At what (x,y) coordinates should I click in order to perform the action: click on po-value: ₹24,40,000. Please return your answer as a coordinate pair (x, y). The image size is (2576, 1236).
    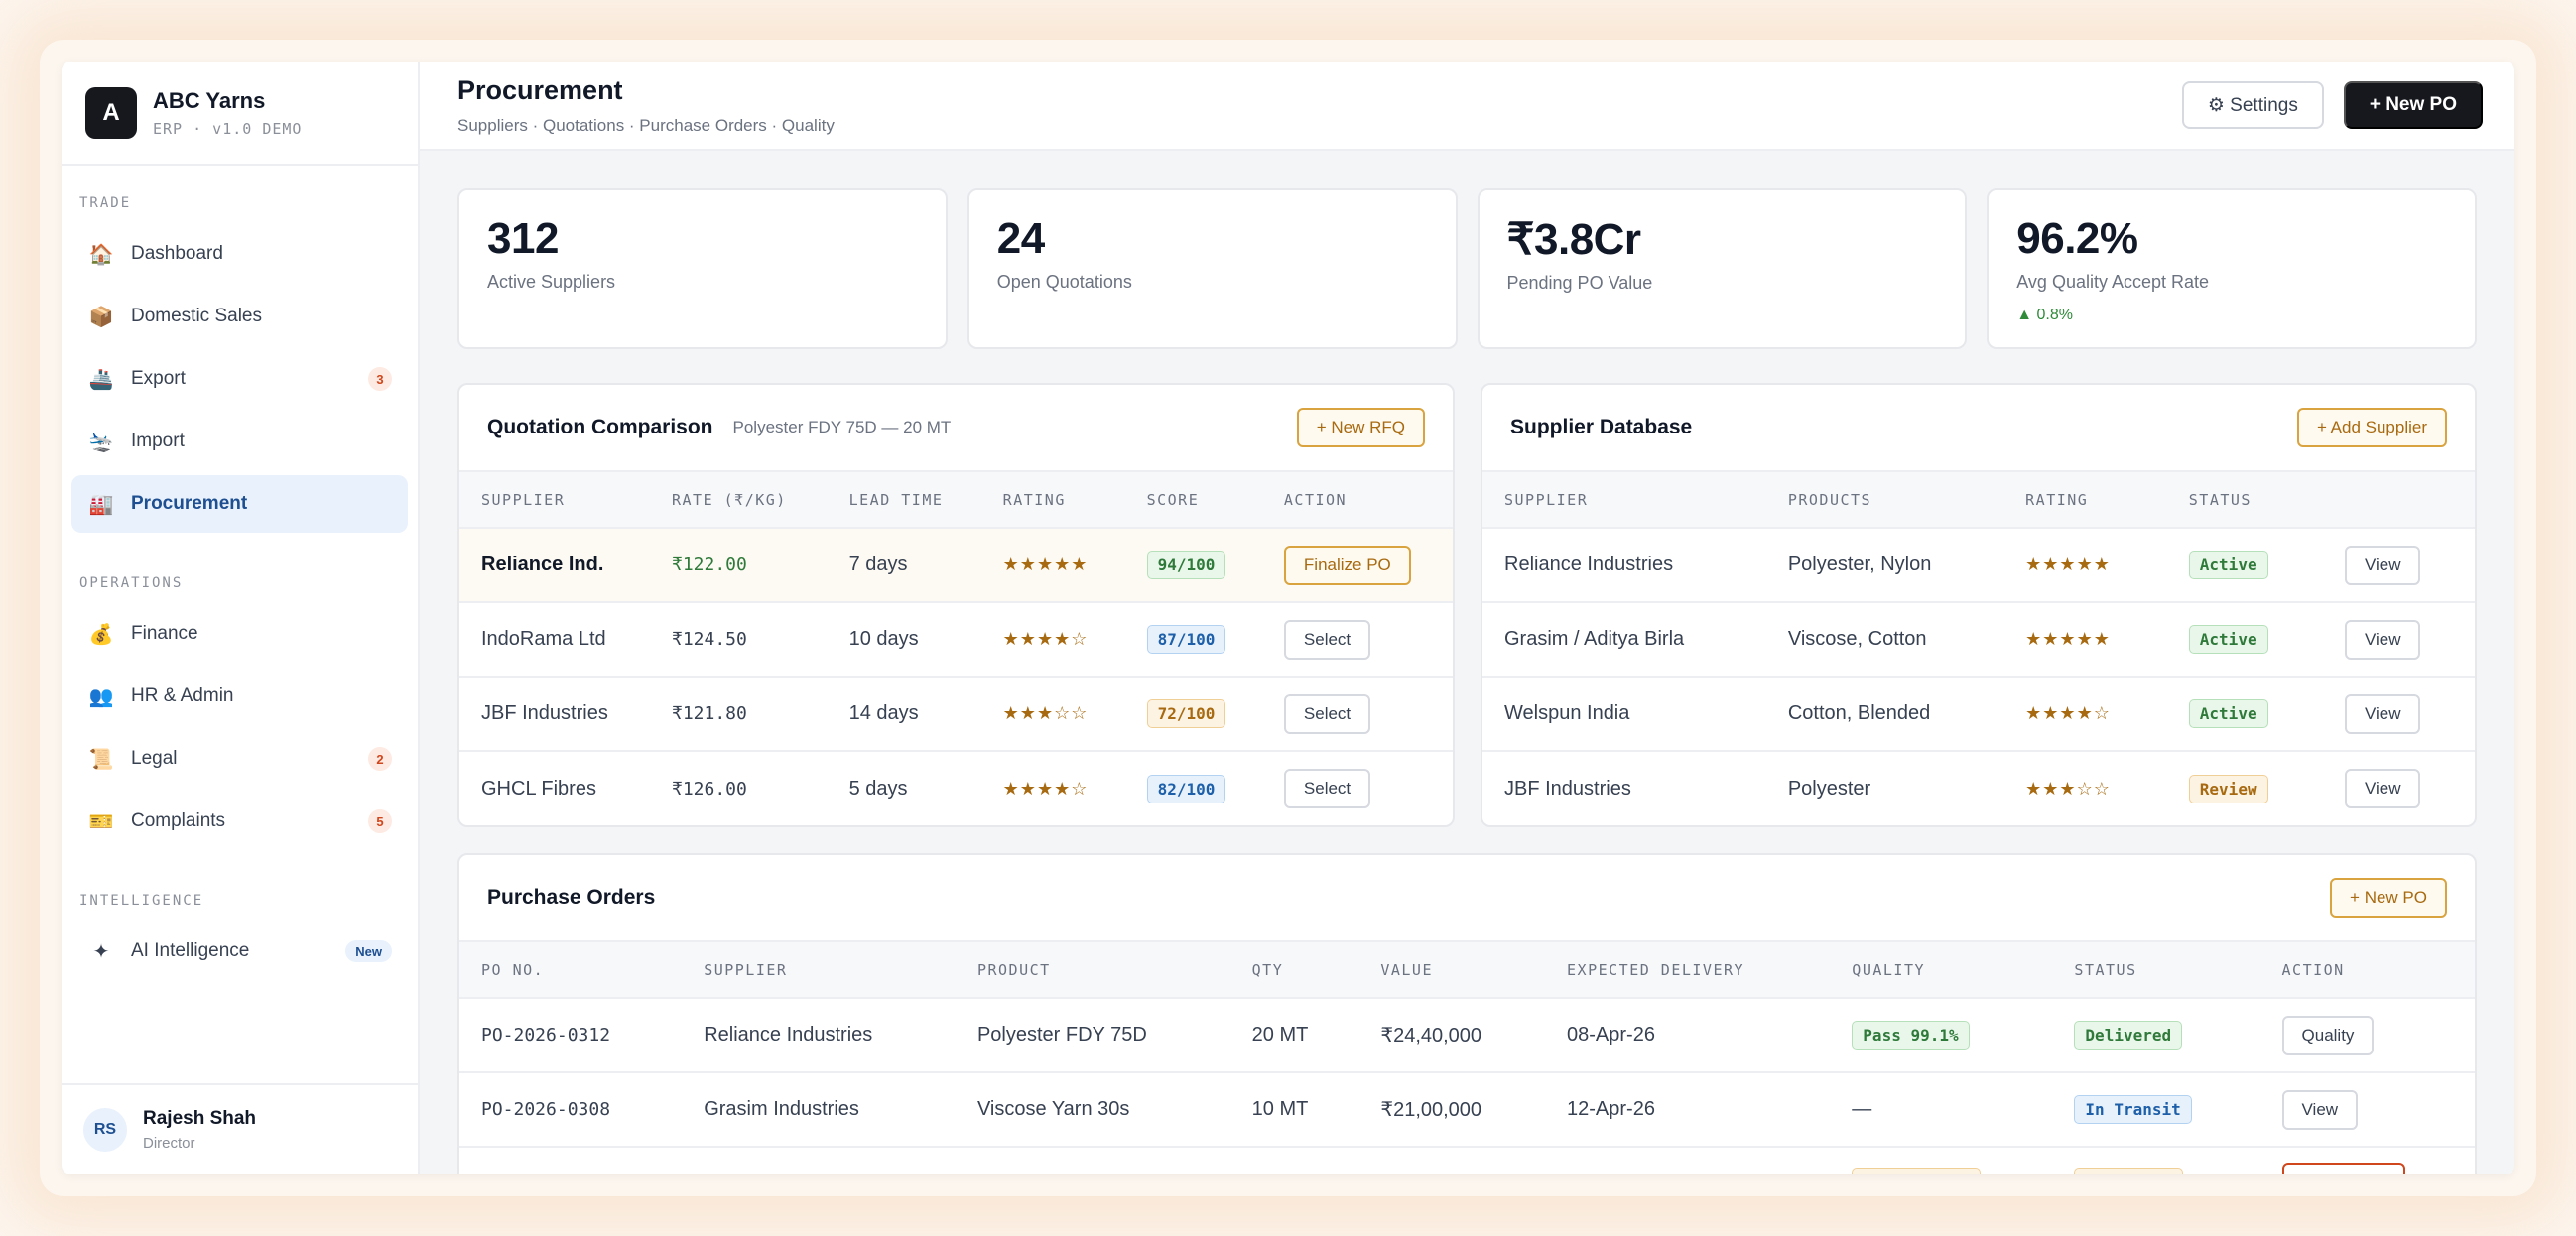
    Looking at the image, I should click on (1431, 1036).